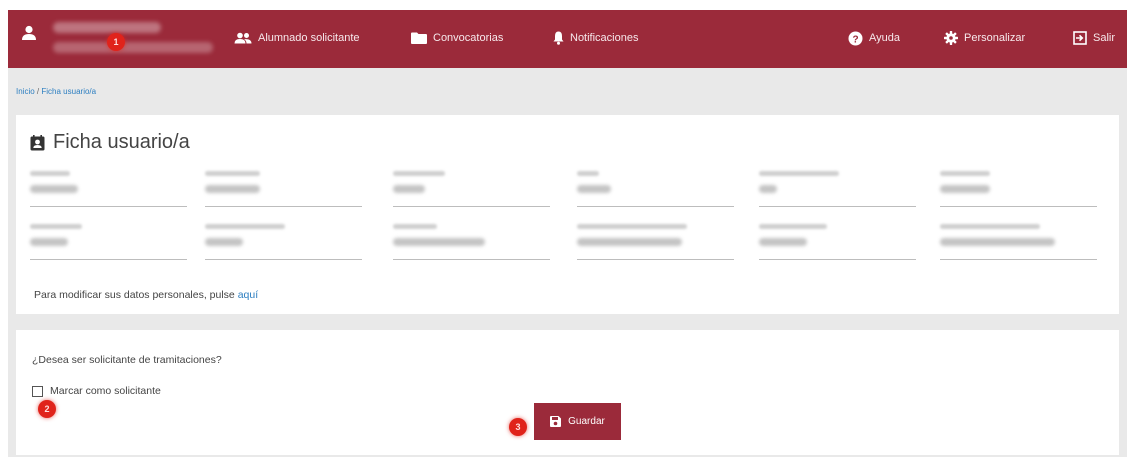  What do you see at coordinates (47, 409) in the screenshot?
I see `step-marker-2: 2` at bounding box center [47, 409].